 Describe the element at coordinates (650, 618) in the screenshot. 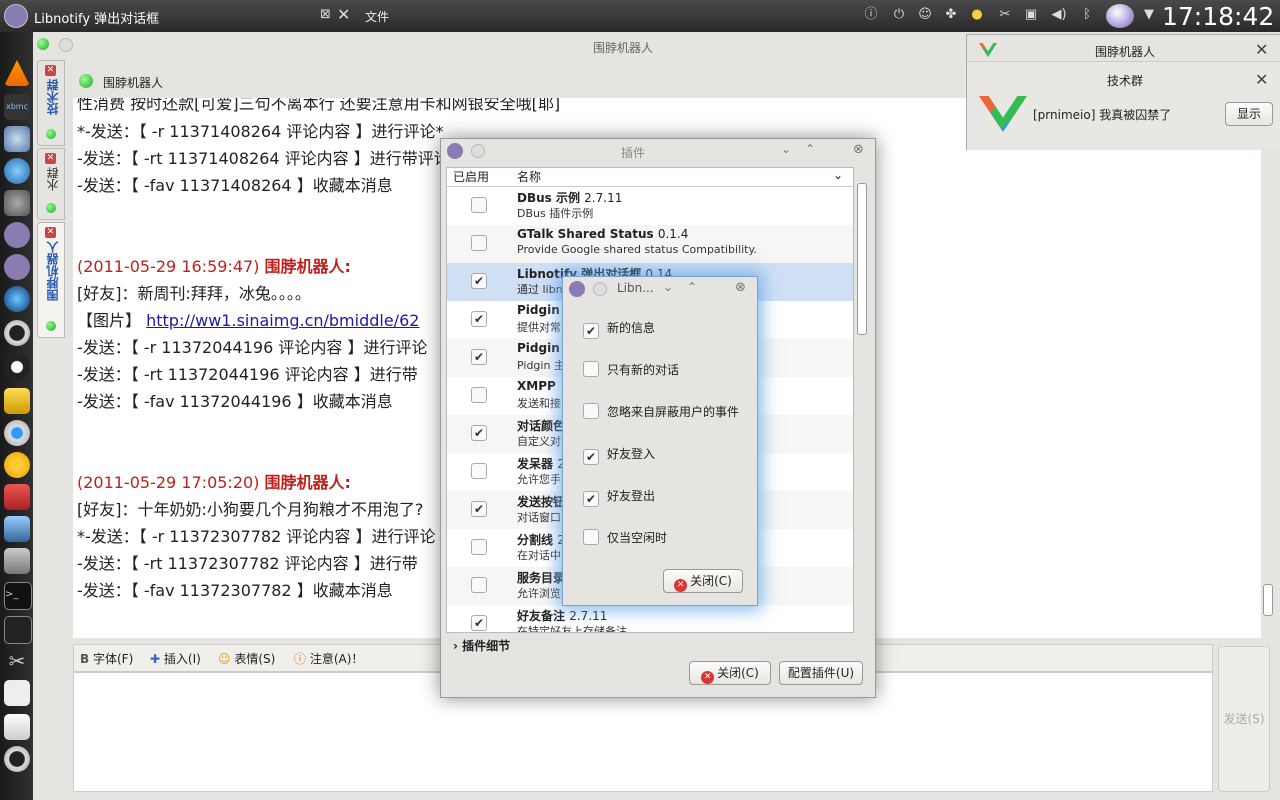

I see `plugin-row: ✔ 好友备注 2.7.11 在特定好友上存储备注` at that location.